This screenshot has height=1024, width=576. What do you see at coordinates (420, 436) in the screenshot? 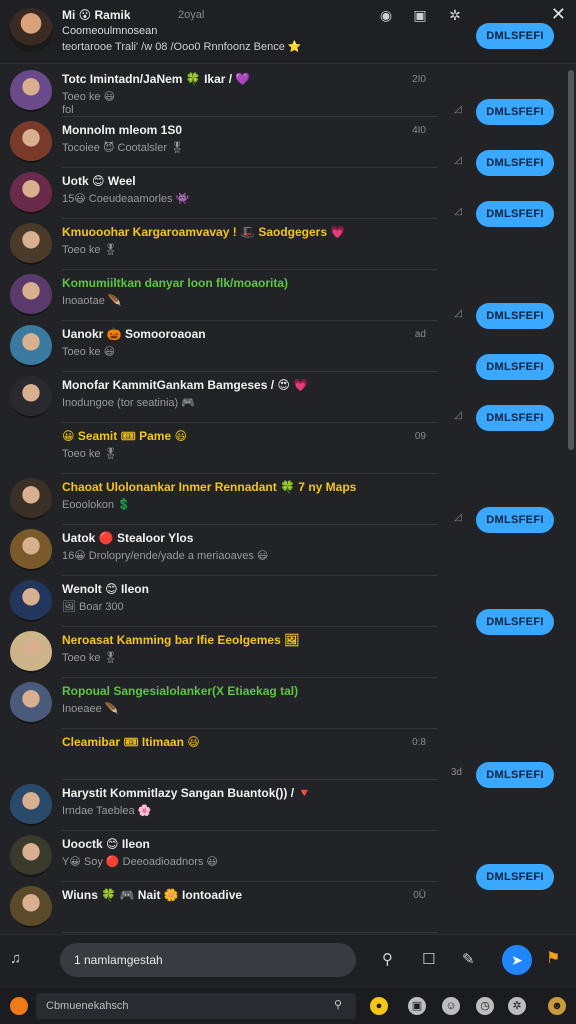
I see `message-meta: 09` at bounding box center [420, 436].